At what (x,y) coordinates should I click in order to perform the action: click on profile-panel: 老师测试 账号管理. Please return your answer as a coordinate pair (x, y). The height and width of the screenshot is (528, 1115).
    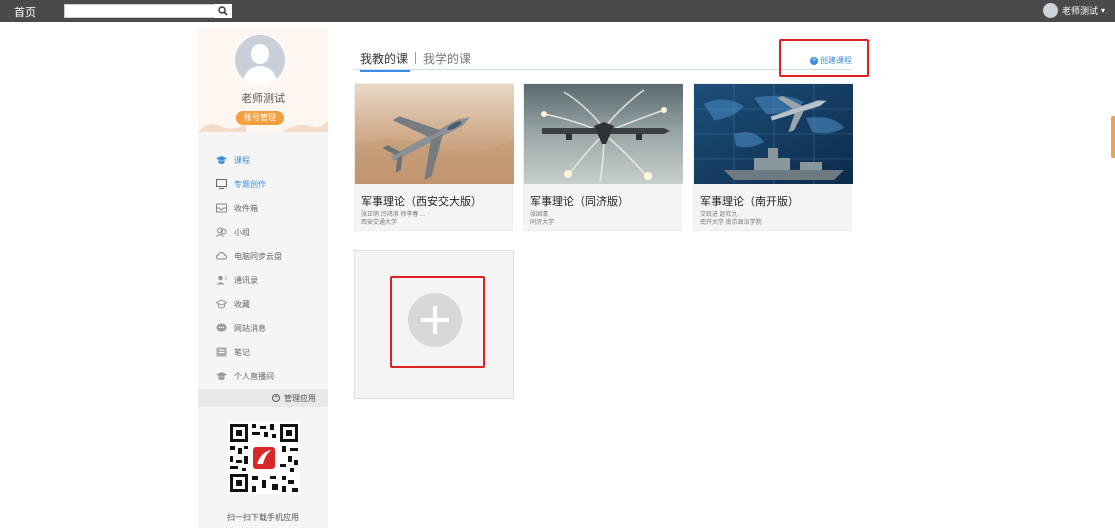
    Looking at the image, I should click on (263, 80).